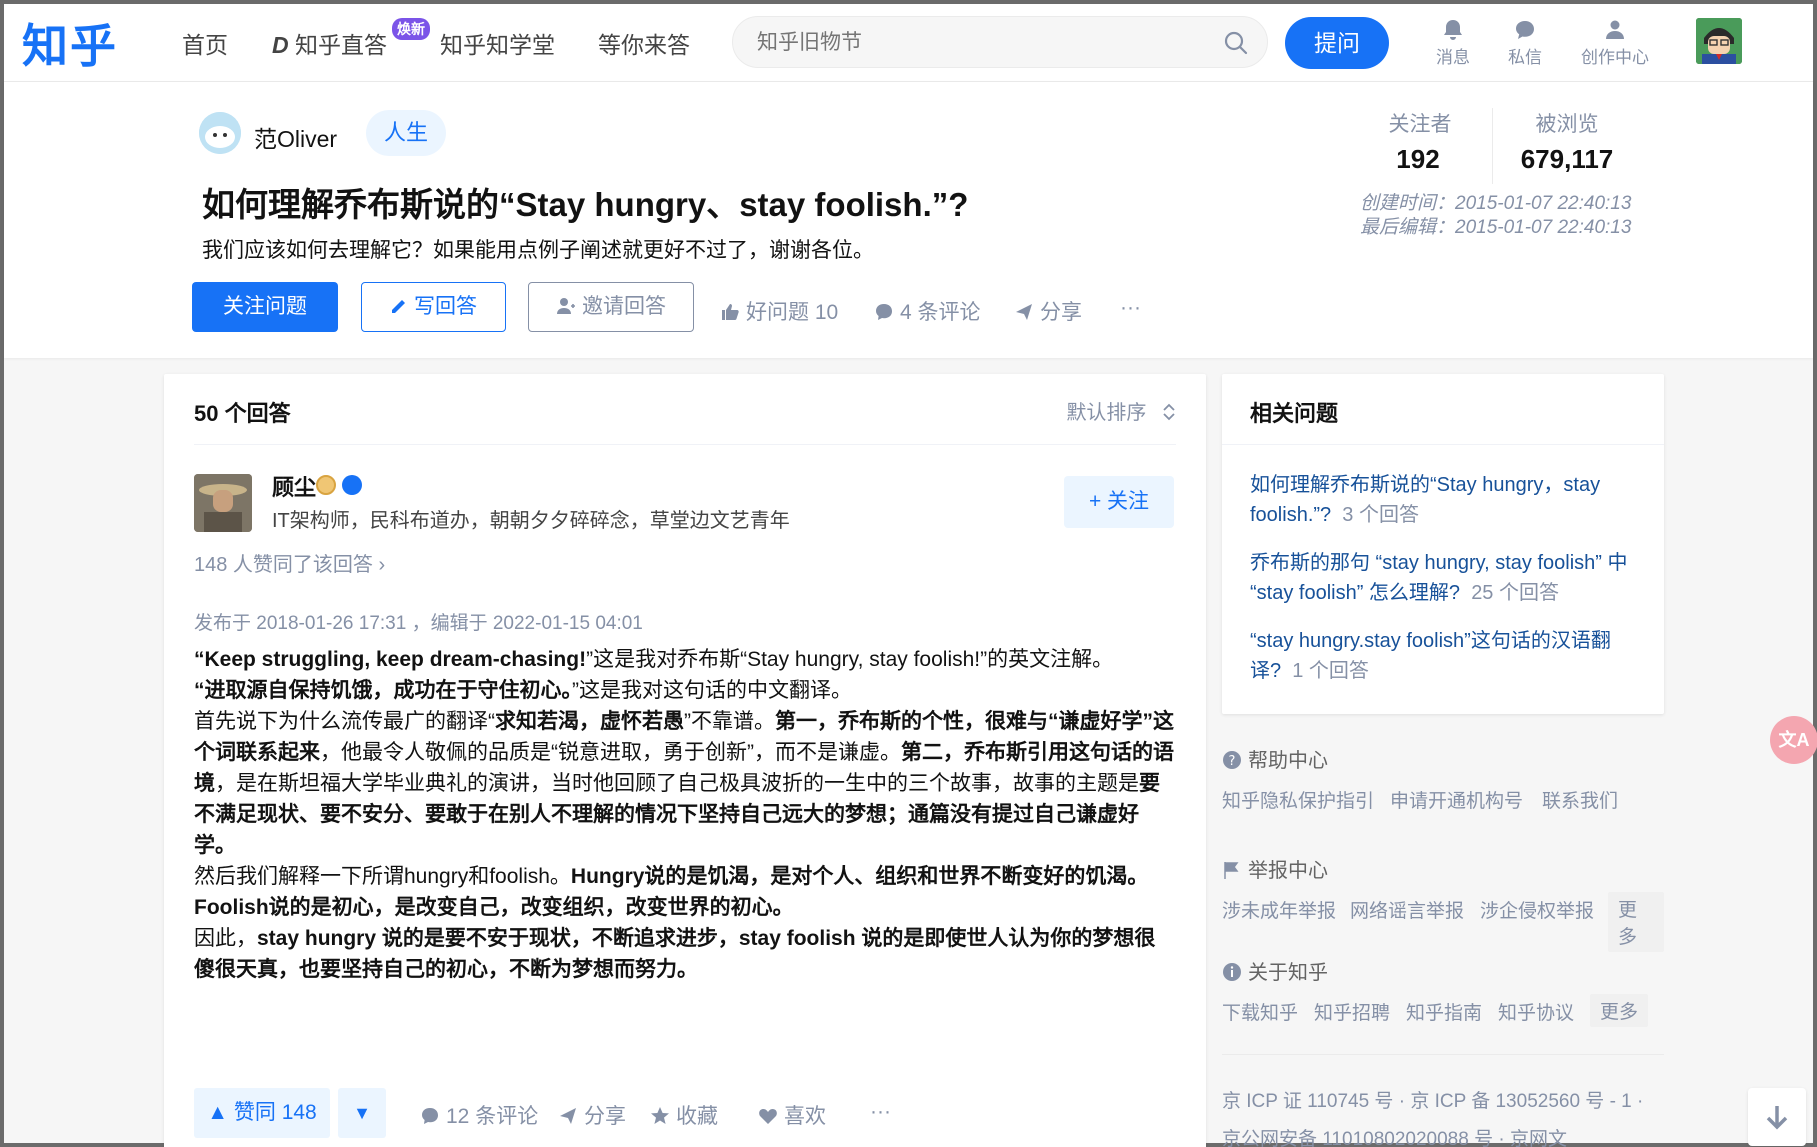  What do you see at coordinates (295, 137) in the screenshot?
I see `asker-name: 范Oliver` at bounding box center [295, 137].